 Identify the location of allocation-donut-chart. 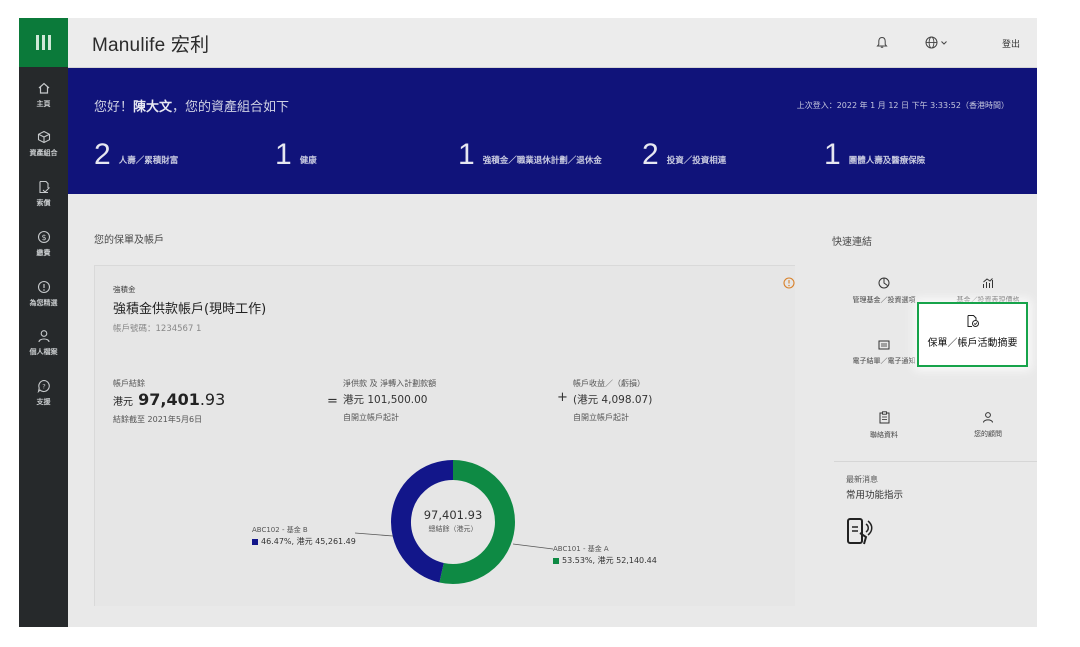
(453, 522).